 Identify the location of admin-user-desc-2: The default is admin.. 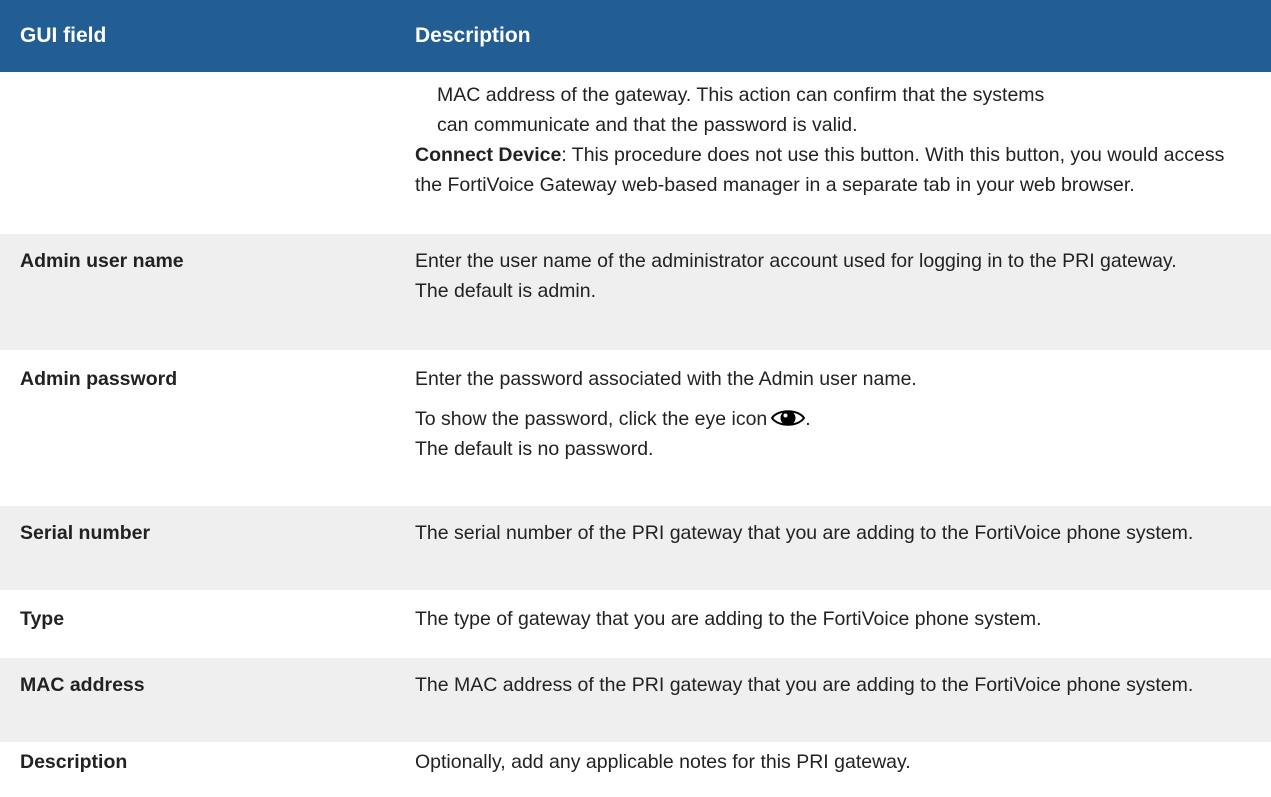
(506, 291).